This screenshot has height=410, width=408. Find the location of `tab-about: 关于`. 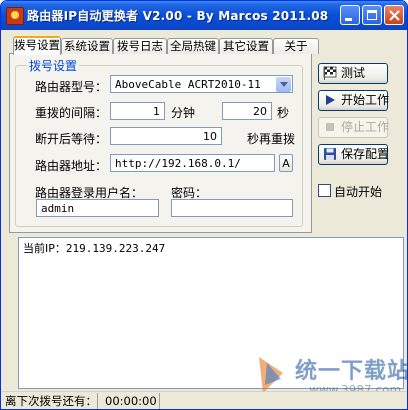

tab-about: 关于 is located at coordinates (296, 46).